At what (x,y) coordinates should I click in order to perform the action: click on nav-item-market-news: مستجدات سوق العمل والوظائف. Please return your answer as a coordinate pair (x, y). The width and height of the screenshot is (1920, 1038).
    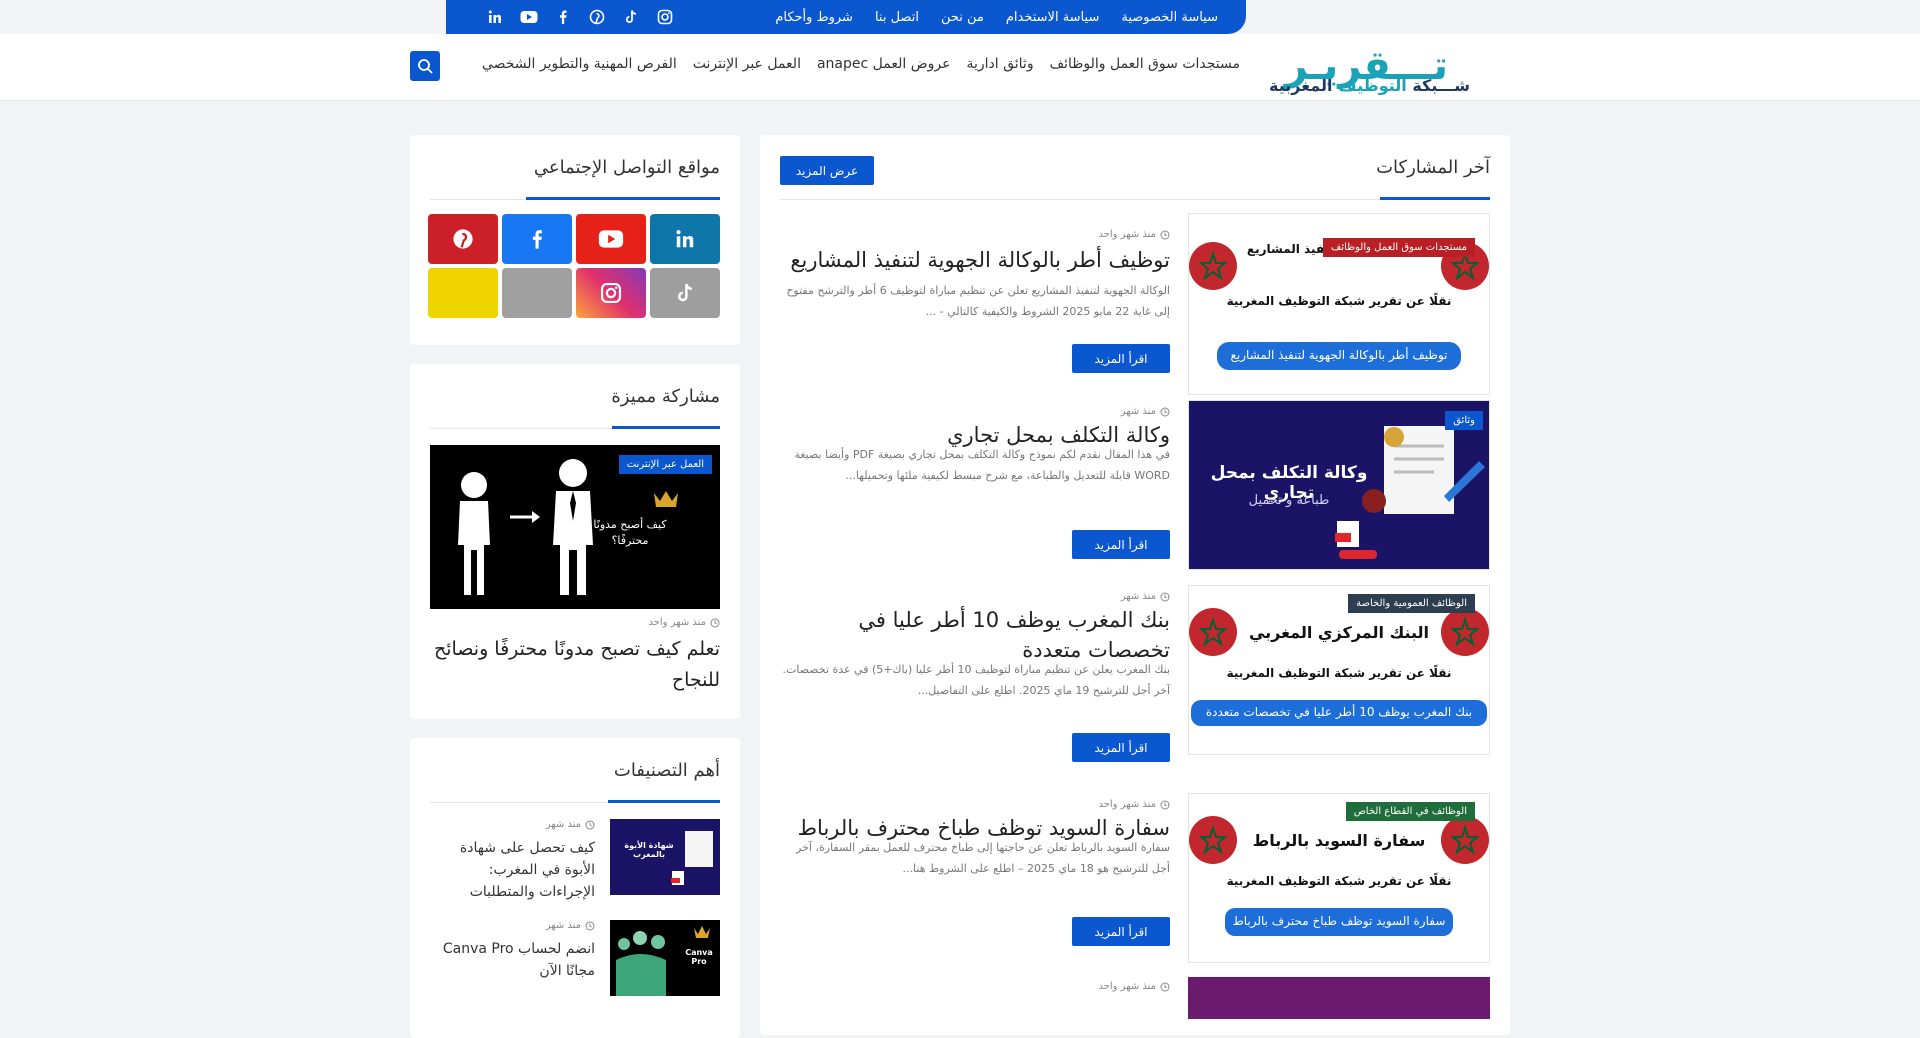
    Looking at the image, I should click on (1145, 64).